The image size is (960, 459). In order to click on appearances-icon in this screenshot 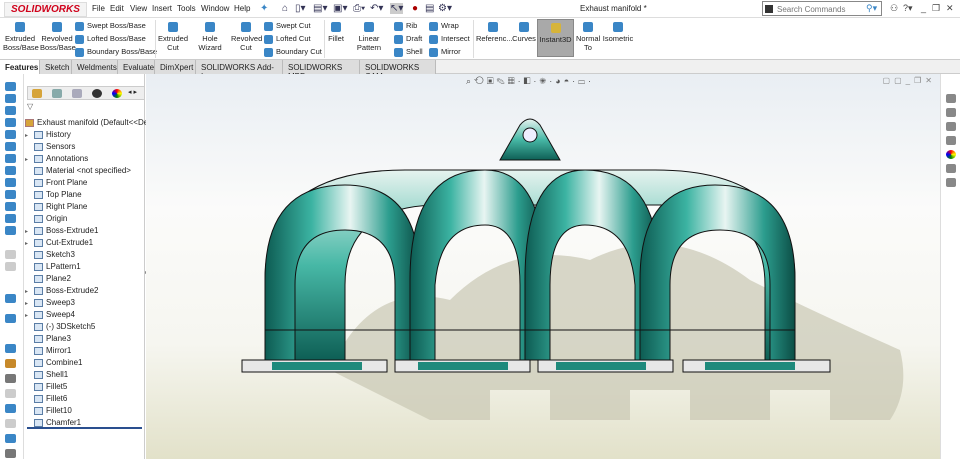, I will do `click(951, 154)`.